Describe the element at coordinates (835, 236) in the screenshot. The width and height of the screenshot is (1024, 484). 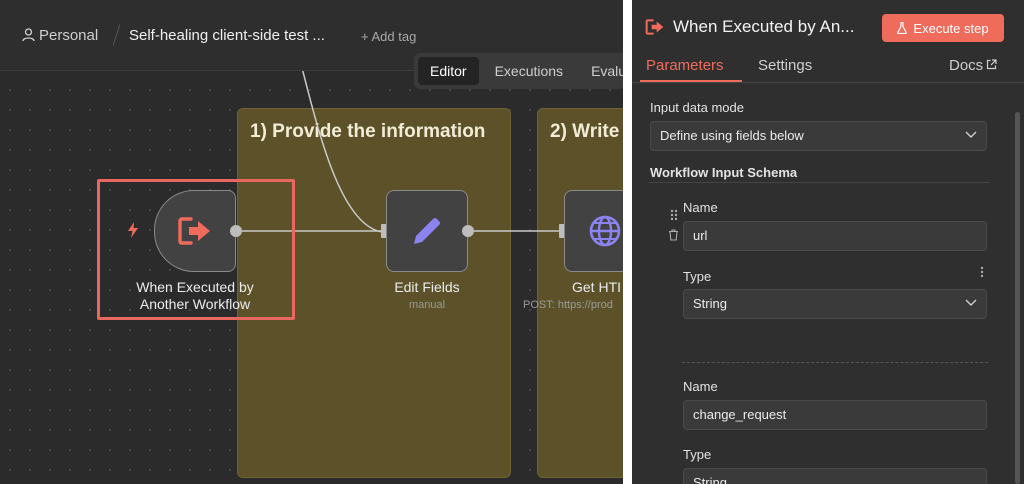
I see `field-name-input: url` at that location.